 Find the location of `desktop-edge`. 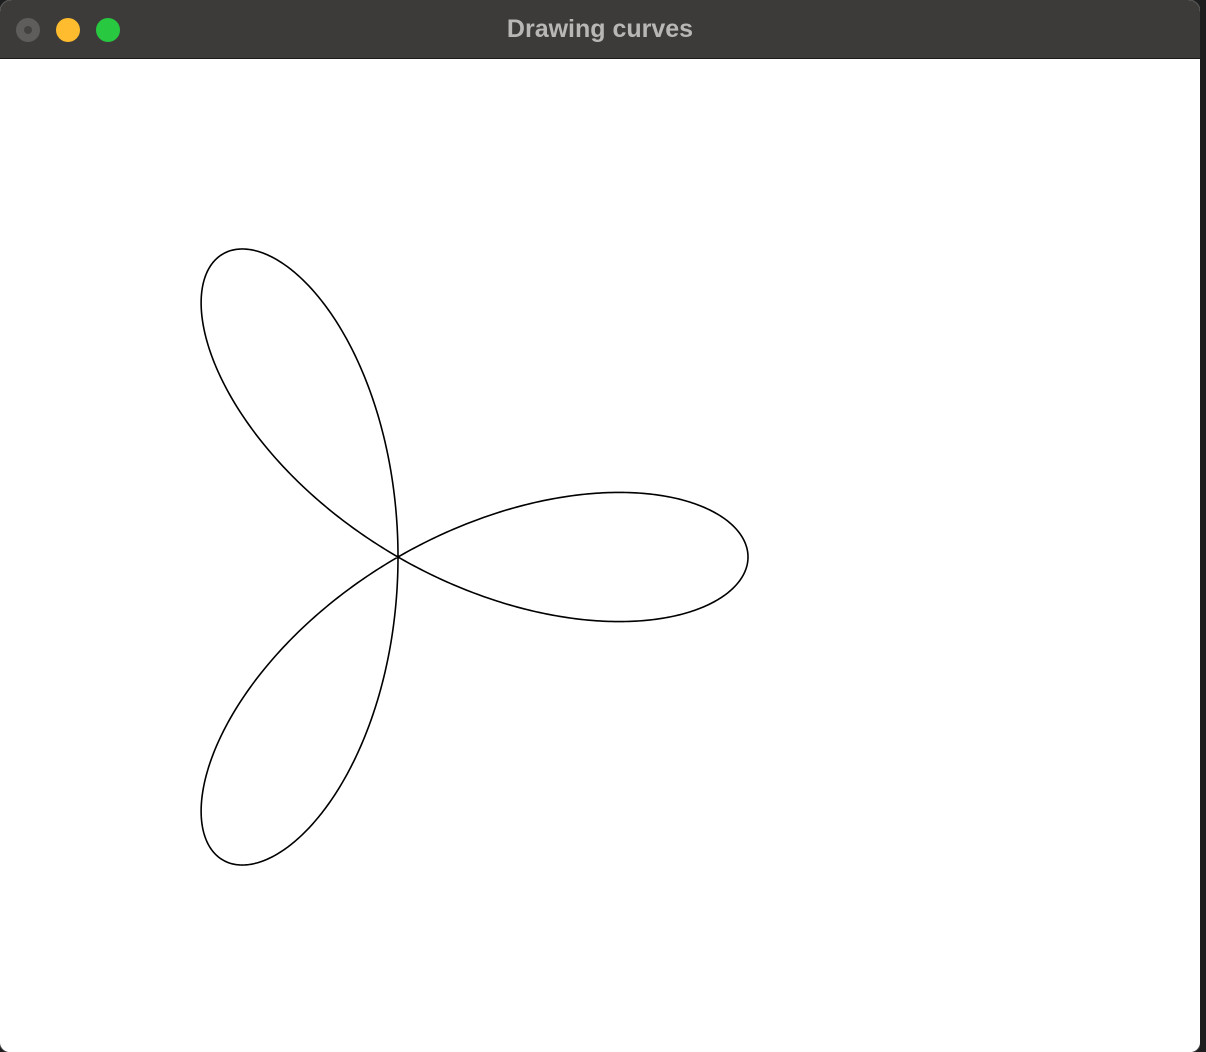

desktop-edge is located at coordinates (1203, 526).